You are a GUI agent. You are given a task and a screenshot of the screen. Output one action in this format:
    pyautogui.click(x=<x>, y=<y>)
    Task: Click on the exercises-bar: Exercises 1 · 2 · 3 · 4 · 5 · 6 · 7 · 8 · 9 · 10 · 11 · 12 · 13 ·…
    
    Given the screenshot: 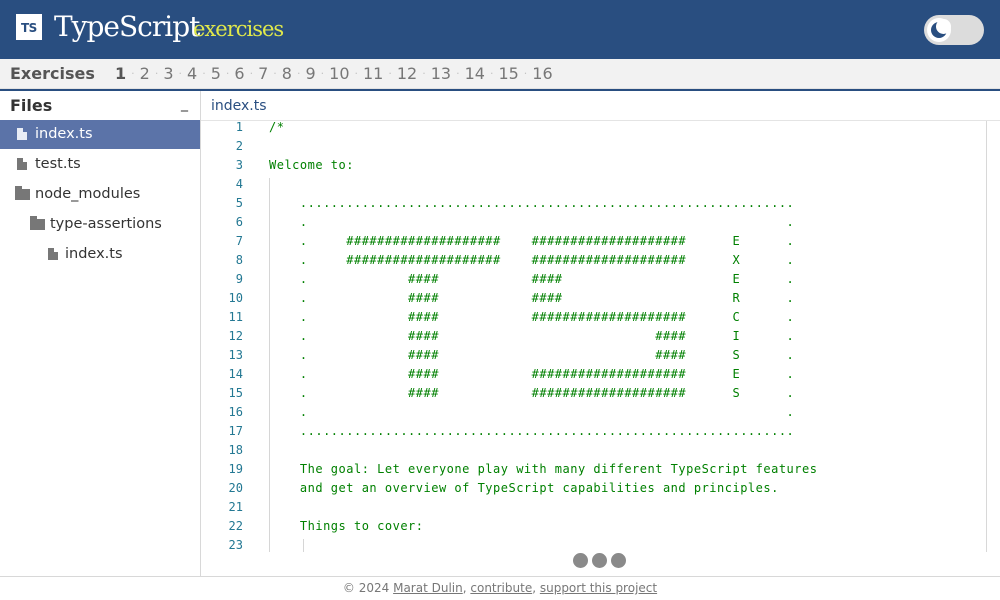 What is the action you would take?
    pyautogui.click(x=500, y=74)
    